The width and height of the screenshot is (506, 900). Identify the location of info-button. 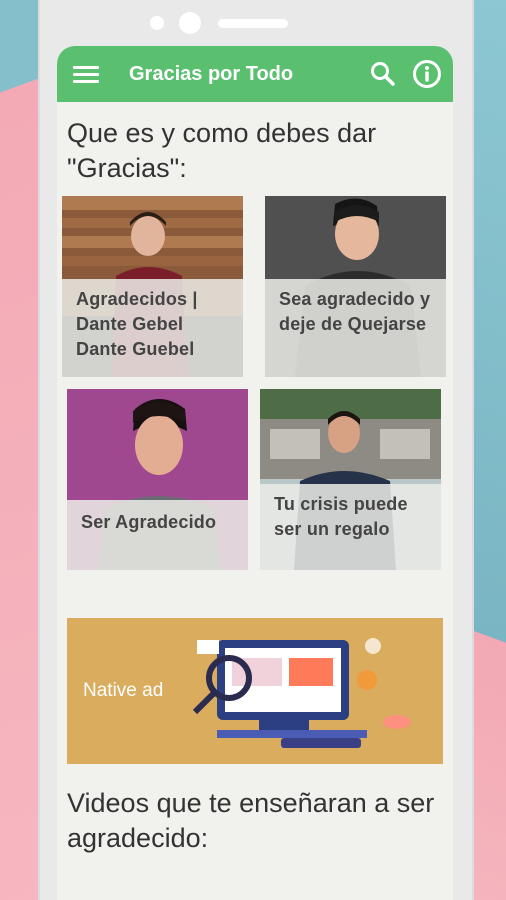
(427, 74).